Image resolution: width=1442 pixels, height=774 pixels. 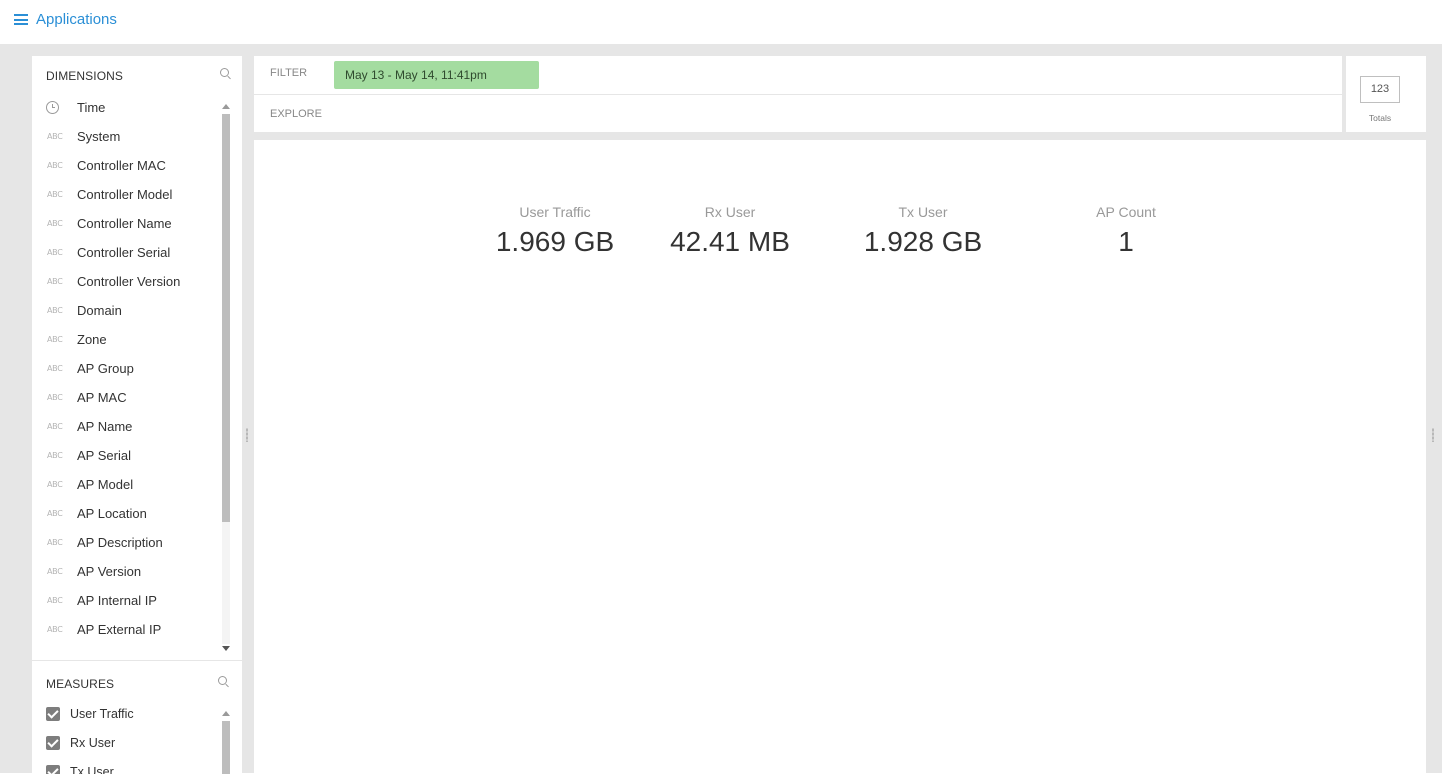 What do you see at coordinates (120, 542) in the screenshot?
I see `dimension-label: AP Description` at bounding box center [120, 542].